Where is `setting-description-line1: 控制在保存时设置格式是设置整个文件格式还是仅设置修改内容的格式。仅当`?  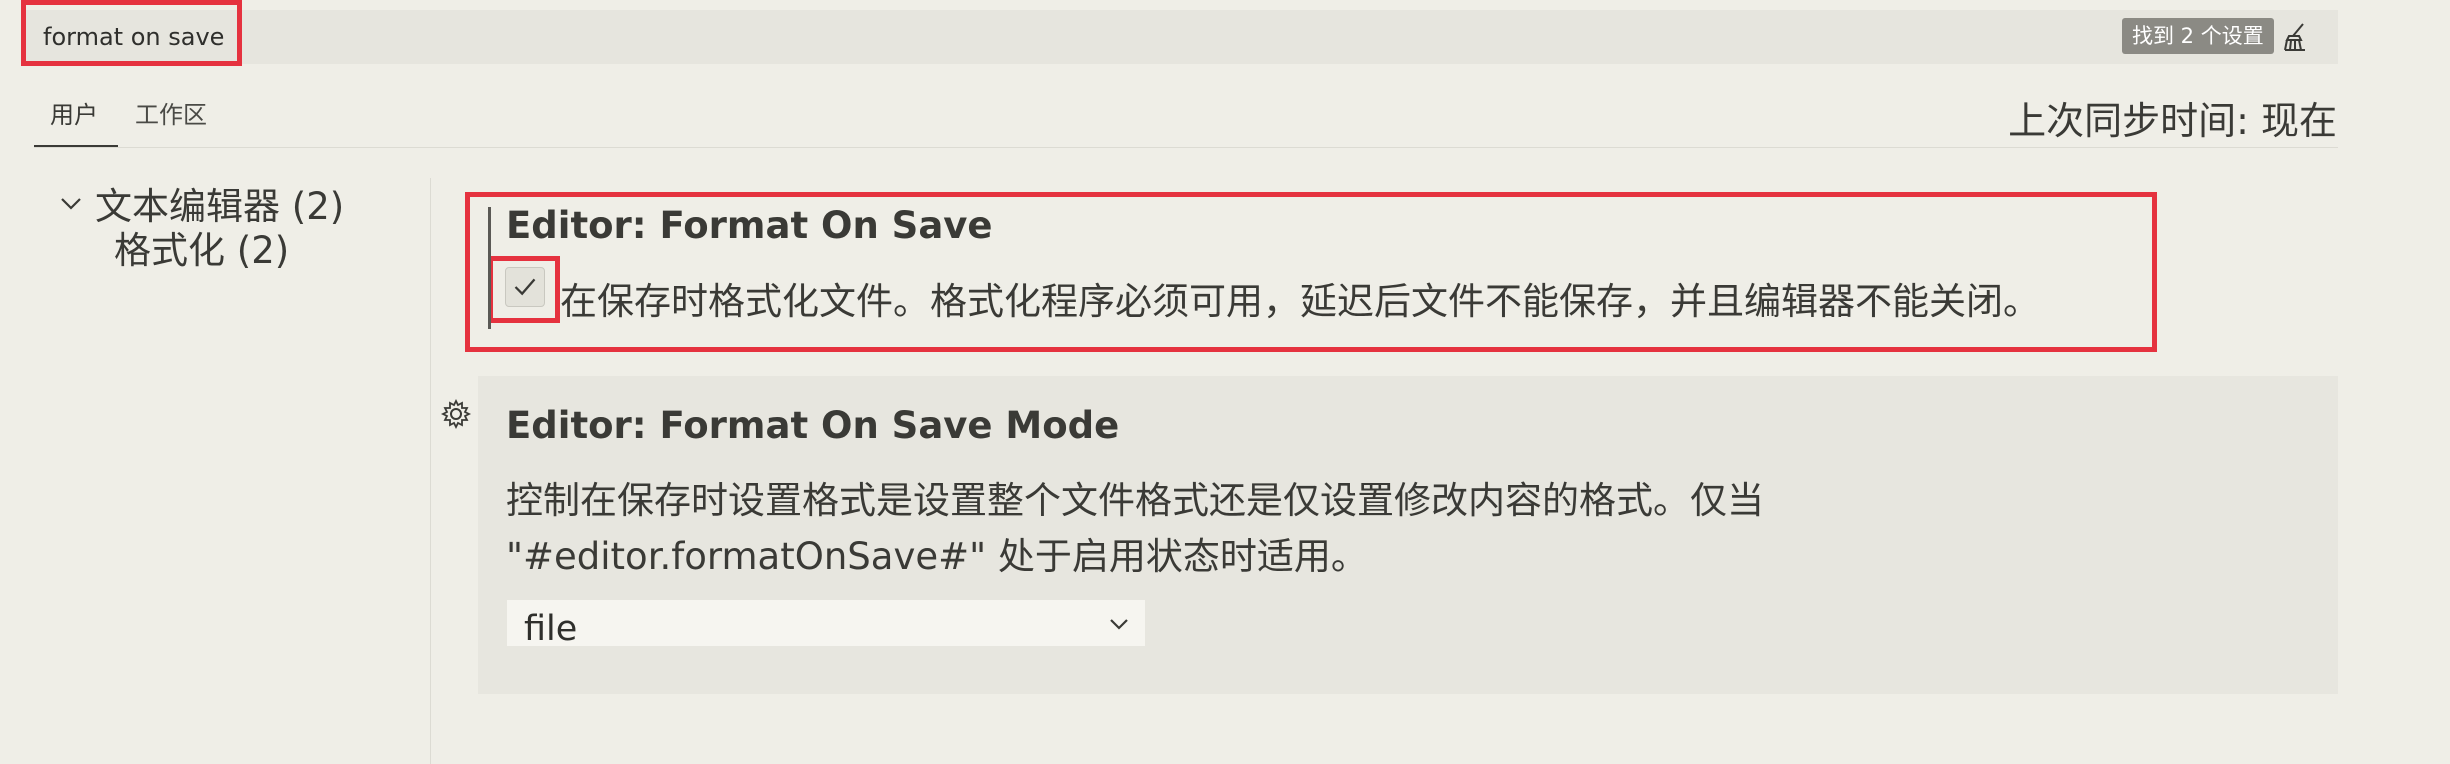
setting-description-line1: 控制在保存时设置格式是设置整个文件格式还是仅设置修改内容的格式。仅当 is located at coordinates (1135, 500).